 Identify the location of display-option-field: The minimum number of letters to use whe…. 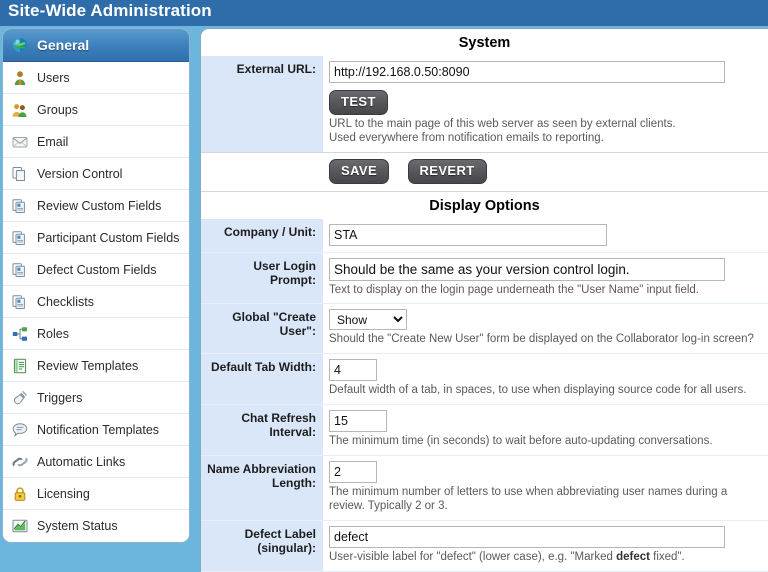
(545, 487).